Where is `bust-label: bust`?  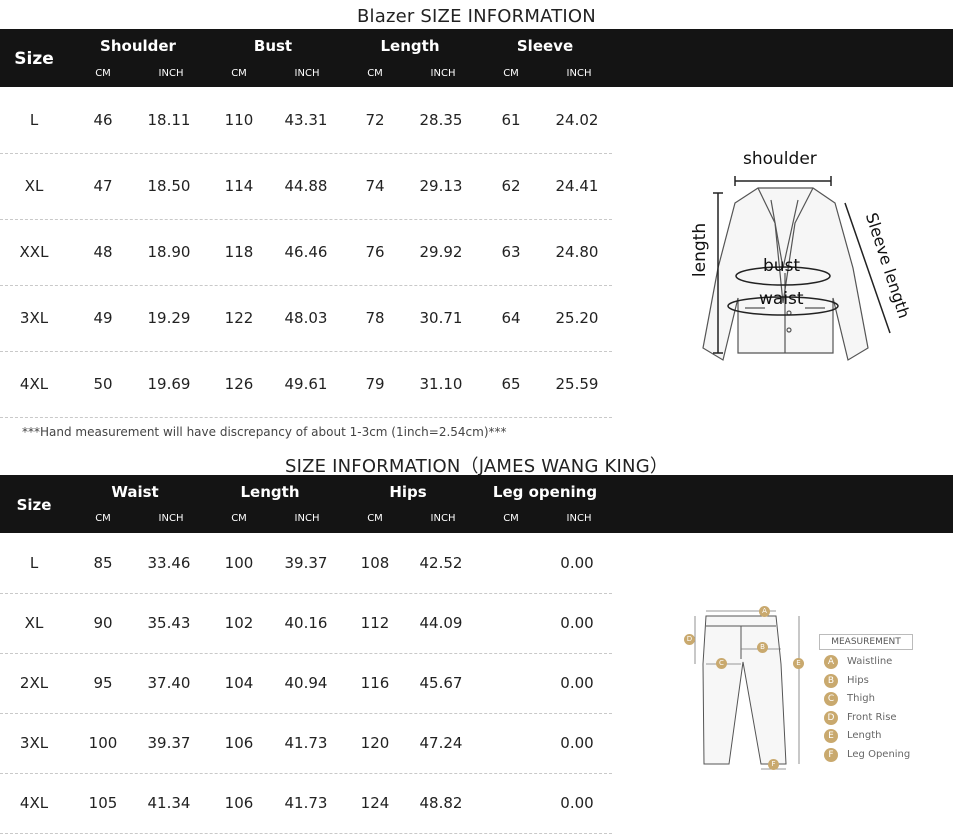
bust-label: bust is located at coordinates (782, 266).